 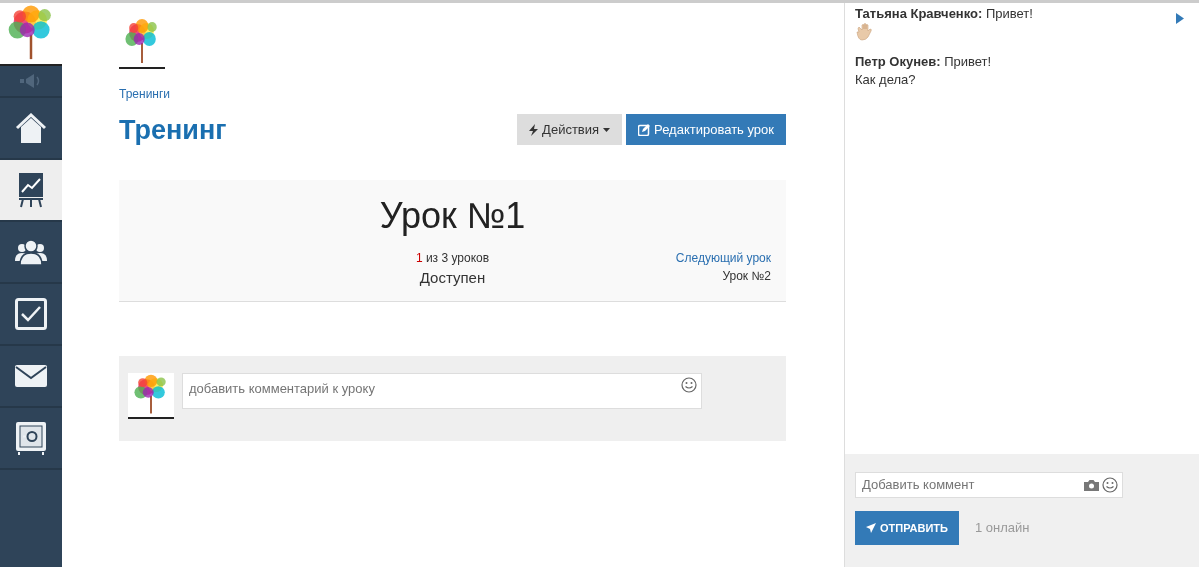 I want to click on speaker-icon, so click(x=31, y=81).